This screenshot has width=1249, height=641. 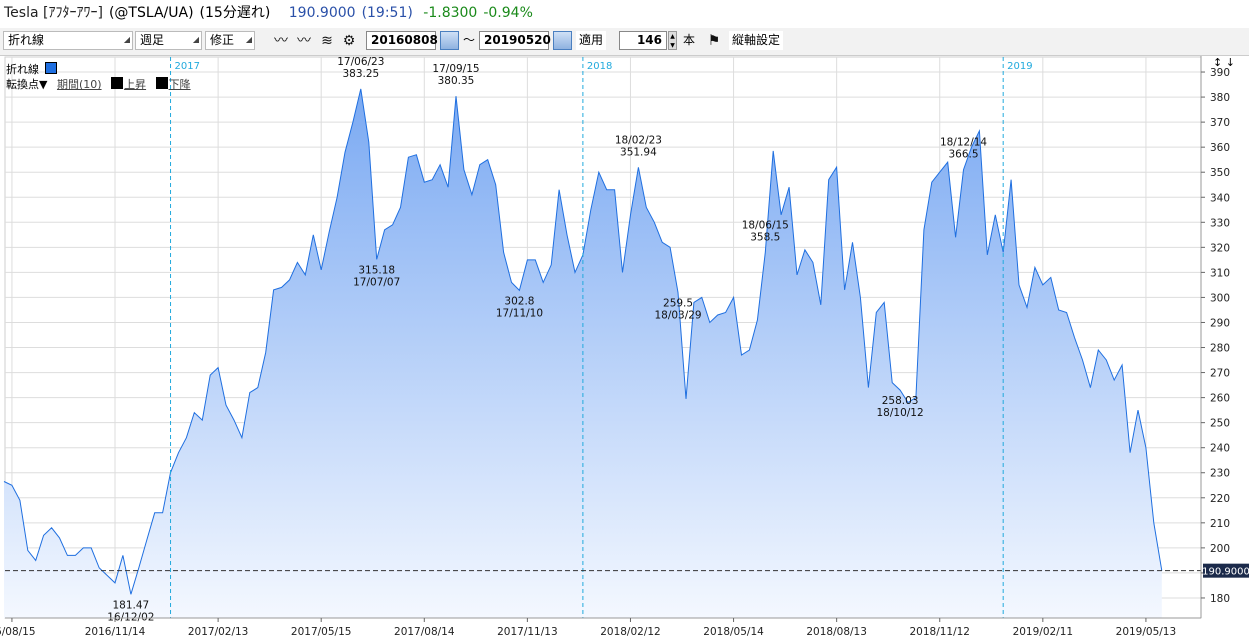 What do you see at coordinates (515, 40) in the screenshot?
I see `date-to-input: 20190520` at bounding box center [515, 40].